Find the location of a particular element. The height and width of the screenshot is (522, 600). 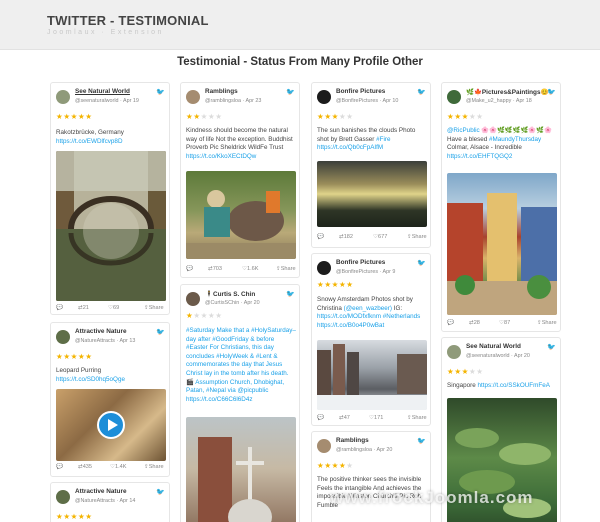

tweet-header: Ramblings @ramblingsloa · Apr 23 🐦 is located at coordinates (240, 99).